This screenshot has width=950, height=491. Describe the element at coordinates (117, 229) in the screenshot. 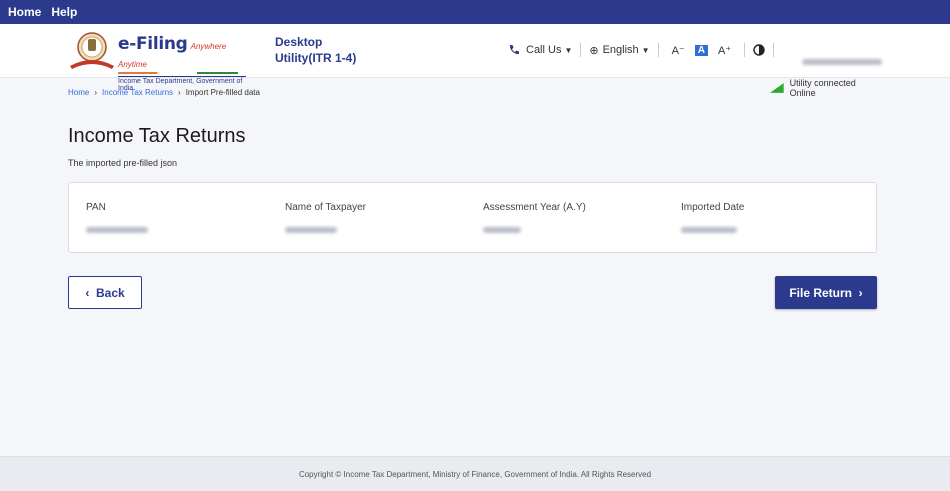

I see `pan-value-redacted` at that location.